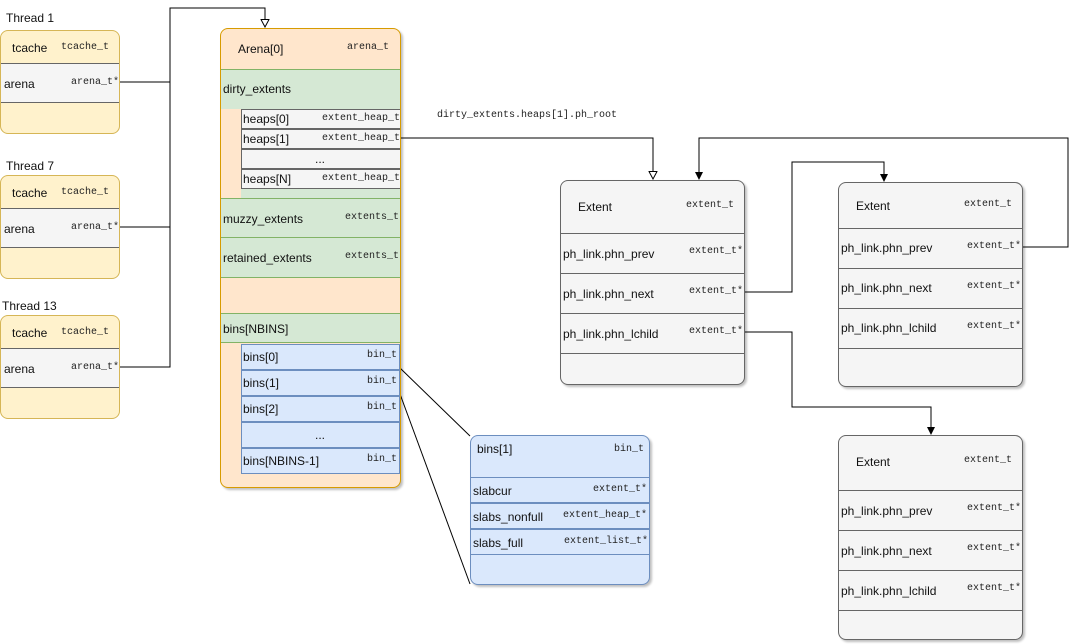  Describe the element at coordinates (526, 157) in the screenshot. I see `heaps-1-root-edge` at that location.